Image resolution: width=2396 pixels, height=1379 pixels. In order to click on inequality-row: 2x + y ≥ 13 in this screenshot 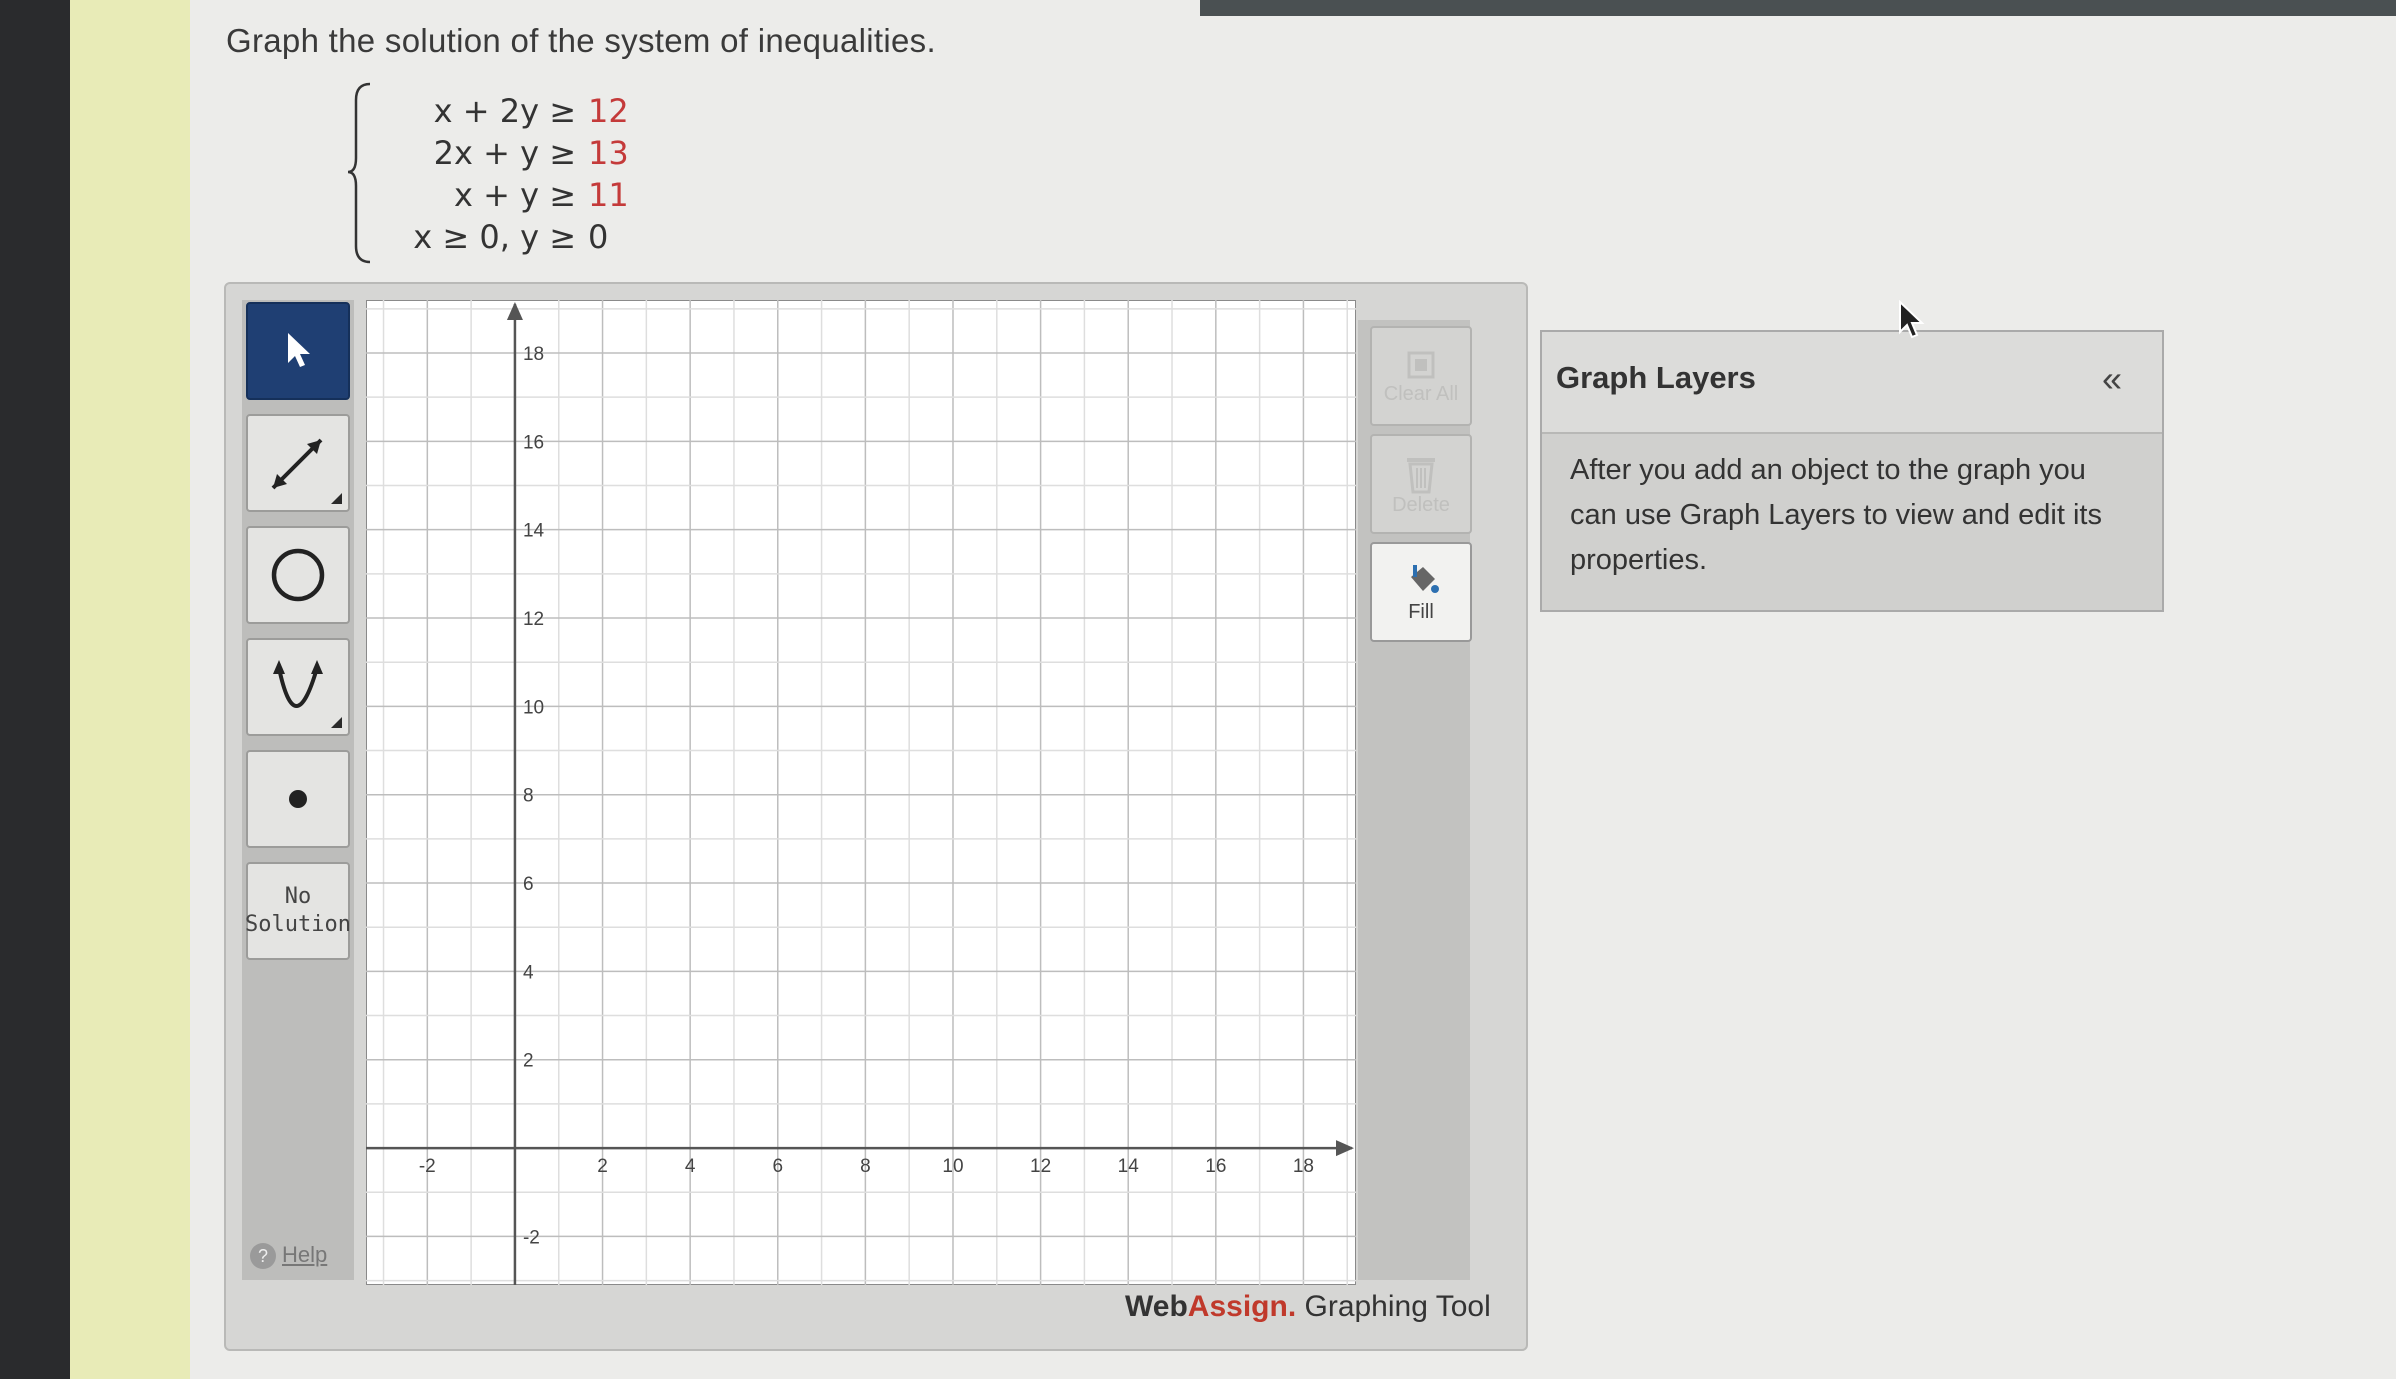, I will do `click(502, 154)`.